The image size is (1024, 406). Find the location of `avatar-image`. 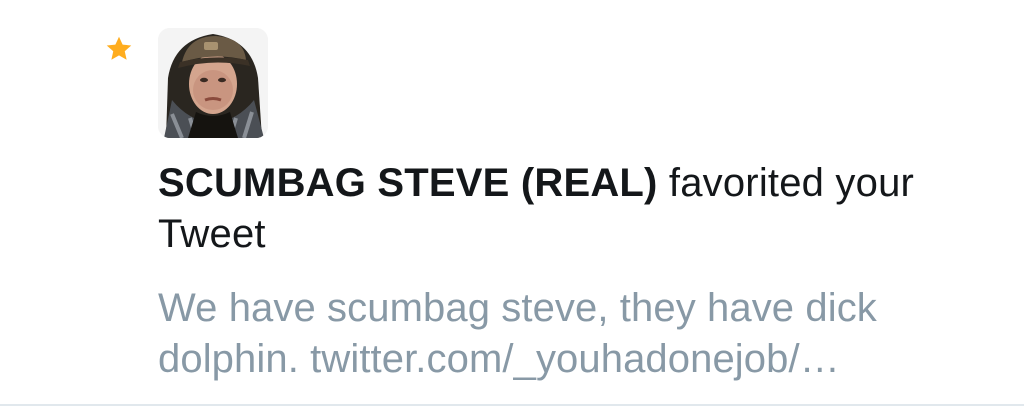

avatar-image is located at coordinates (213, 83).